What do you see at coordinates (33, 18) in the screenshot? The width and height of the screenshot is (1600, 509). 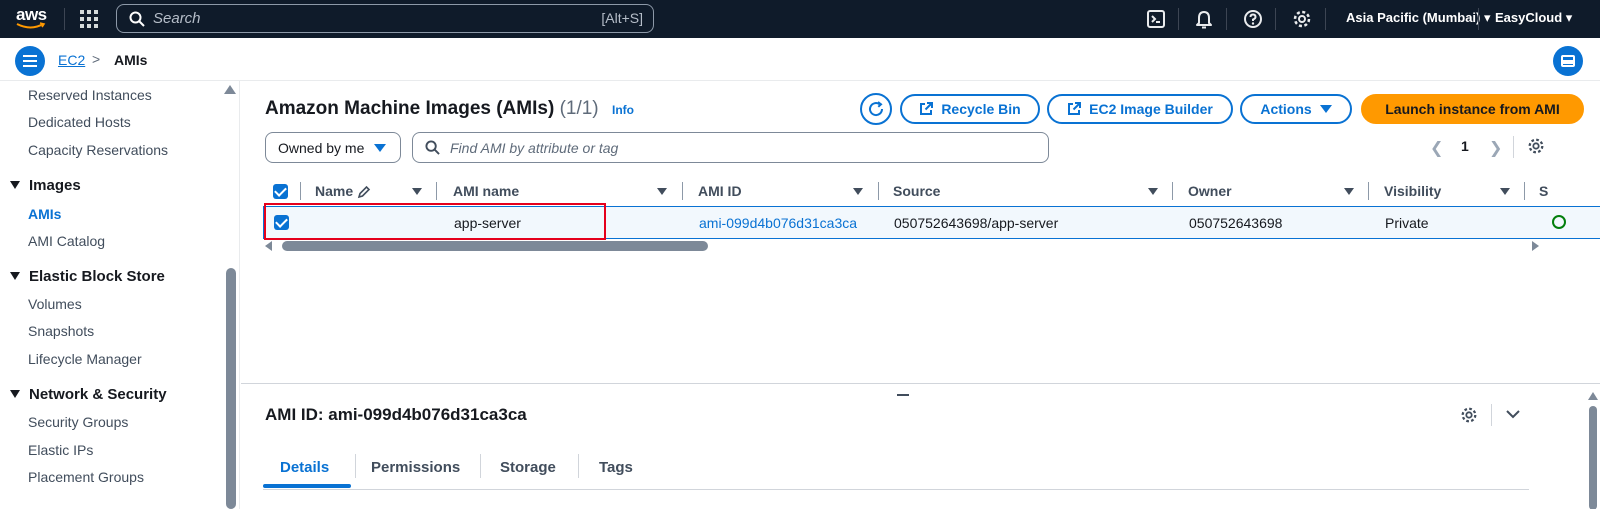 I see `aws-logo: aws` at bounding box center [33, 18].